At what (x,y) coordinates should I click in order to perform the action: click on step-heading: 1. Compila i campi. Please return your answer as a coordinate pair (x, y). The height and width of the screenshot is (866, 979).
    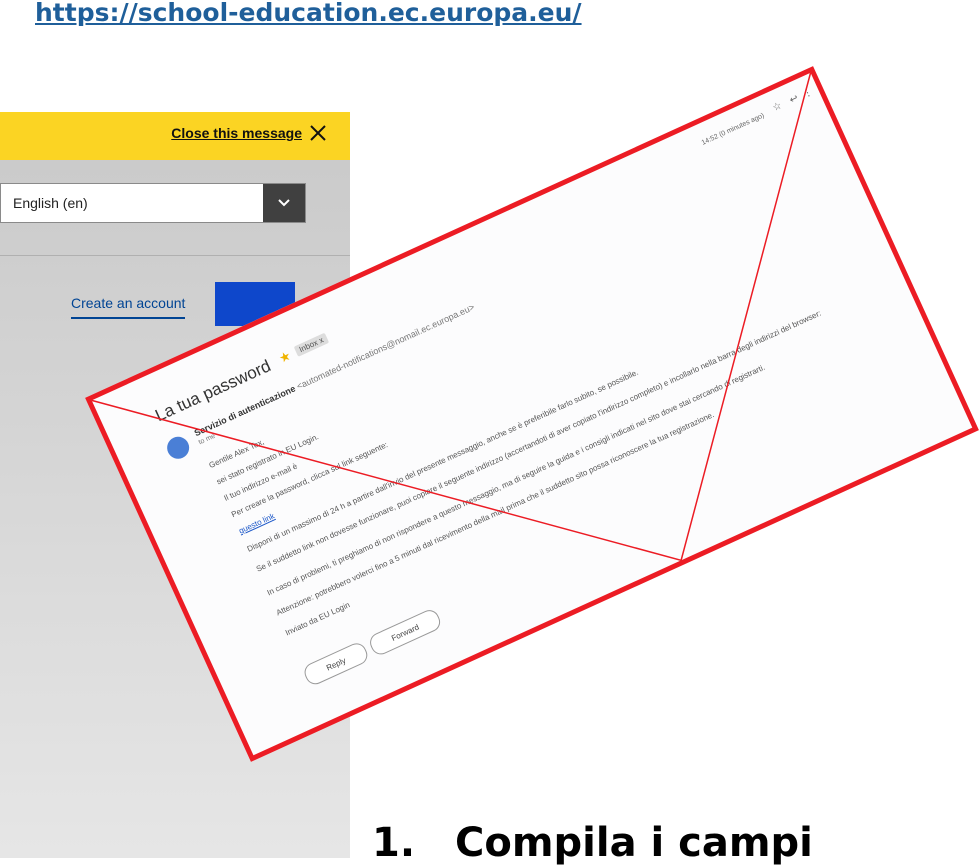
    Looking at the image, I should click on (592, 843).